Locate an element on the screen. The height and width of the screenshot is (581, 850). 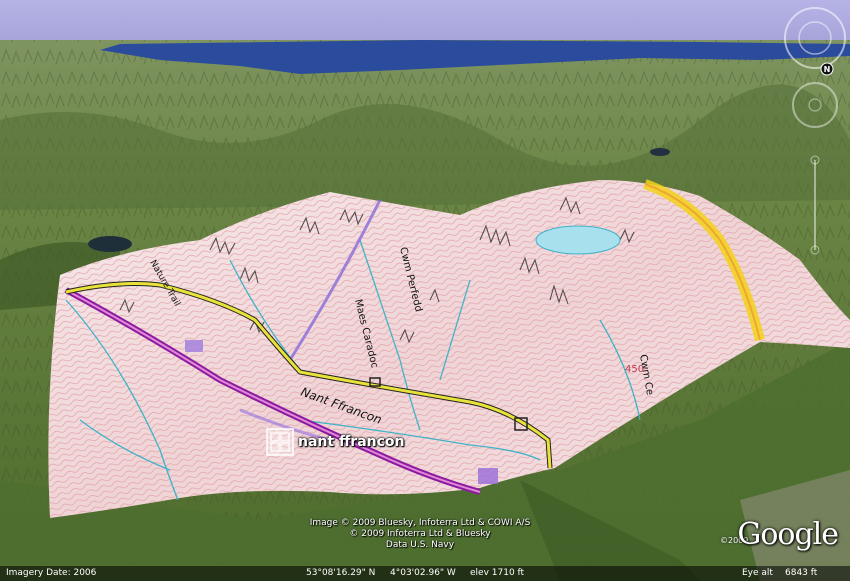
placemark-icon is located at coordinates (280, 442).